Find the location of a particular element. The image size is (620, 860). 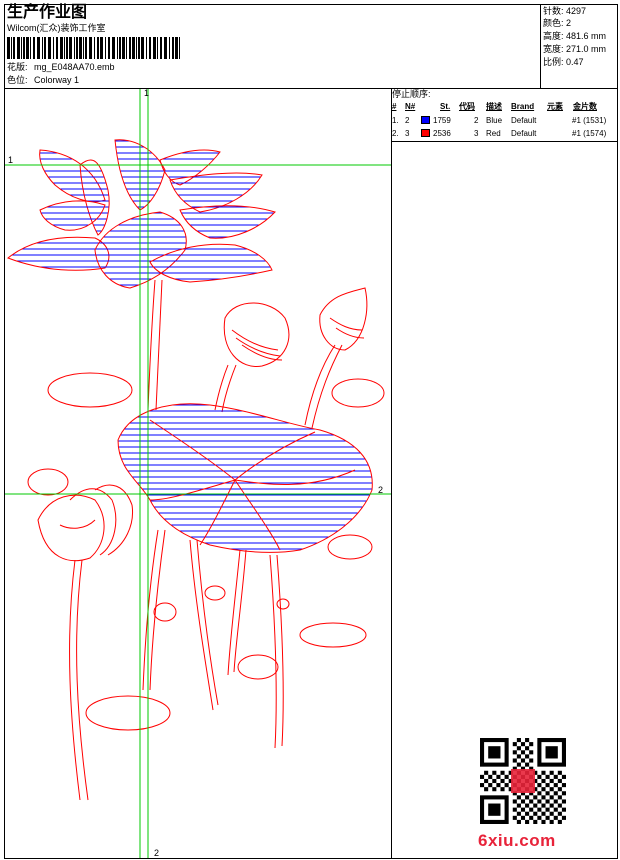

watermark-logo: 6xiu.com is located at coordinates (517, 840).